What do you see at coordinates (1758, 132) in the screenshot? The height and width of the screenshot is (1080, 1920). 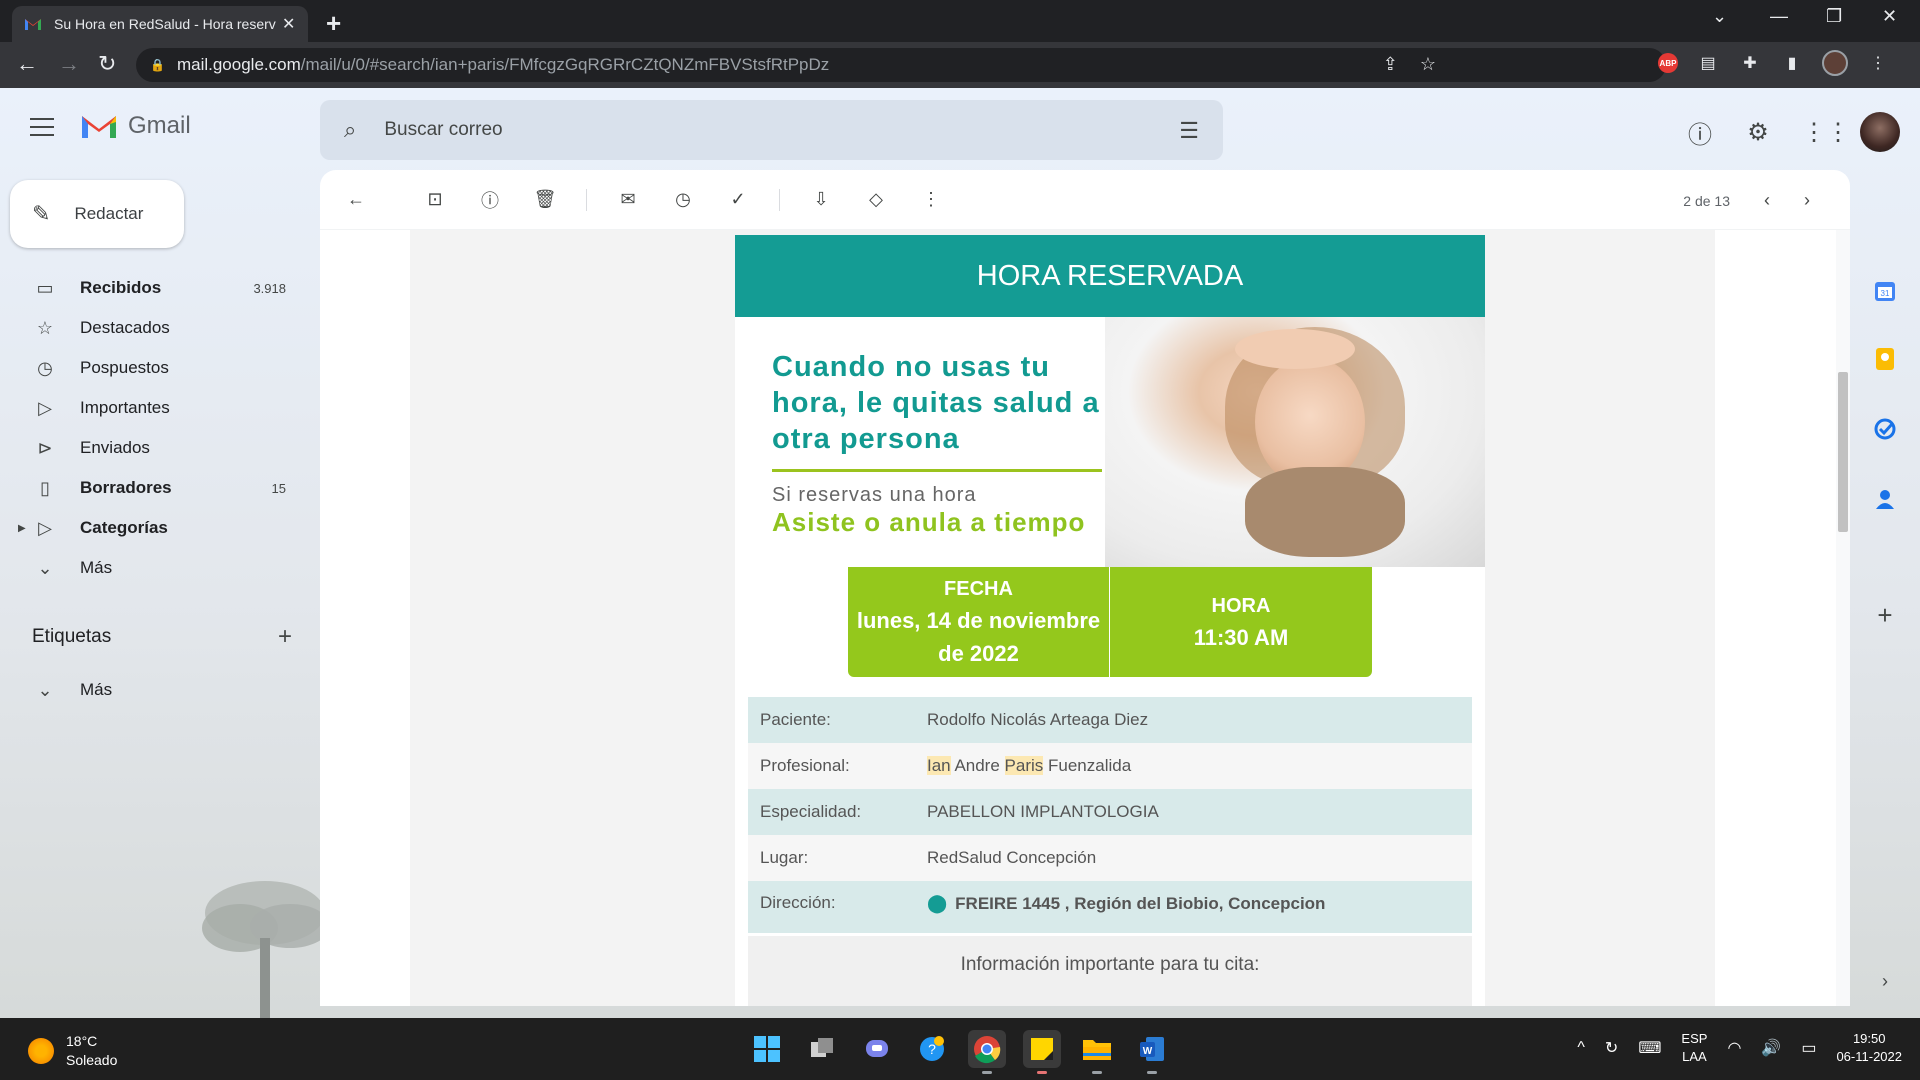 I see `settings-gear-icon: ⚙` at bounding box center [1758, 132].